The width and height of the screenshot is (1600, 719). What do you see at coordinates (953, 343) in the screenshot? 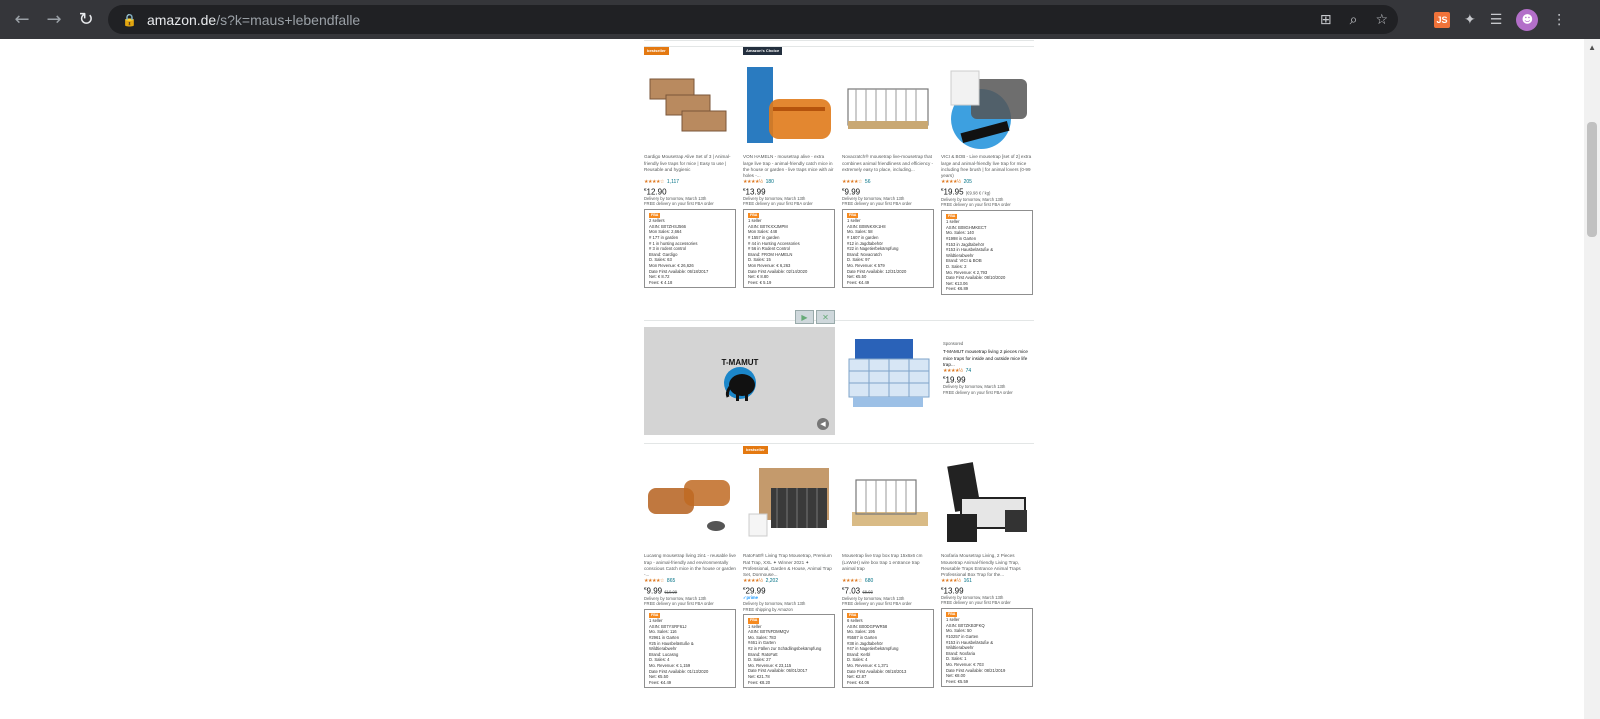
I see `sponsored-label: Sponsored` at bounding box center [953, 343].